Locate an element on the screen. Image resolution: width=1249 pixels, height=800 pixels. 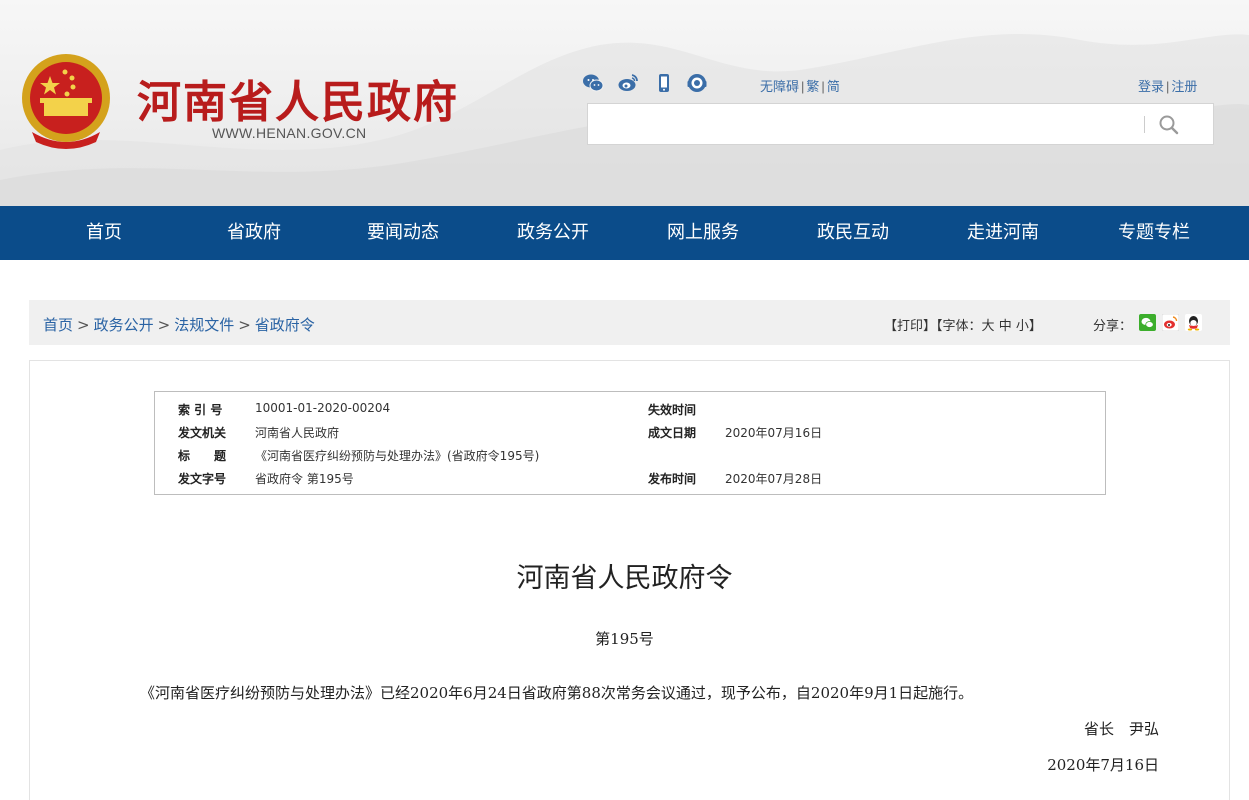
search-box is located at coordinates (900, 124).